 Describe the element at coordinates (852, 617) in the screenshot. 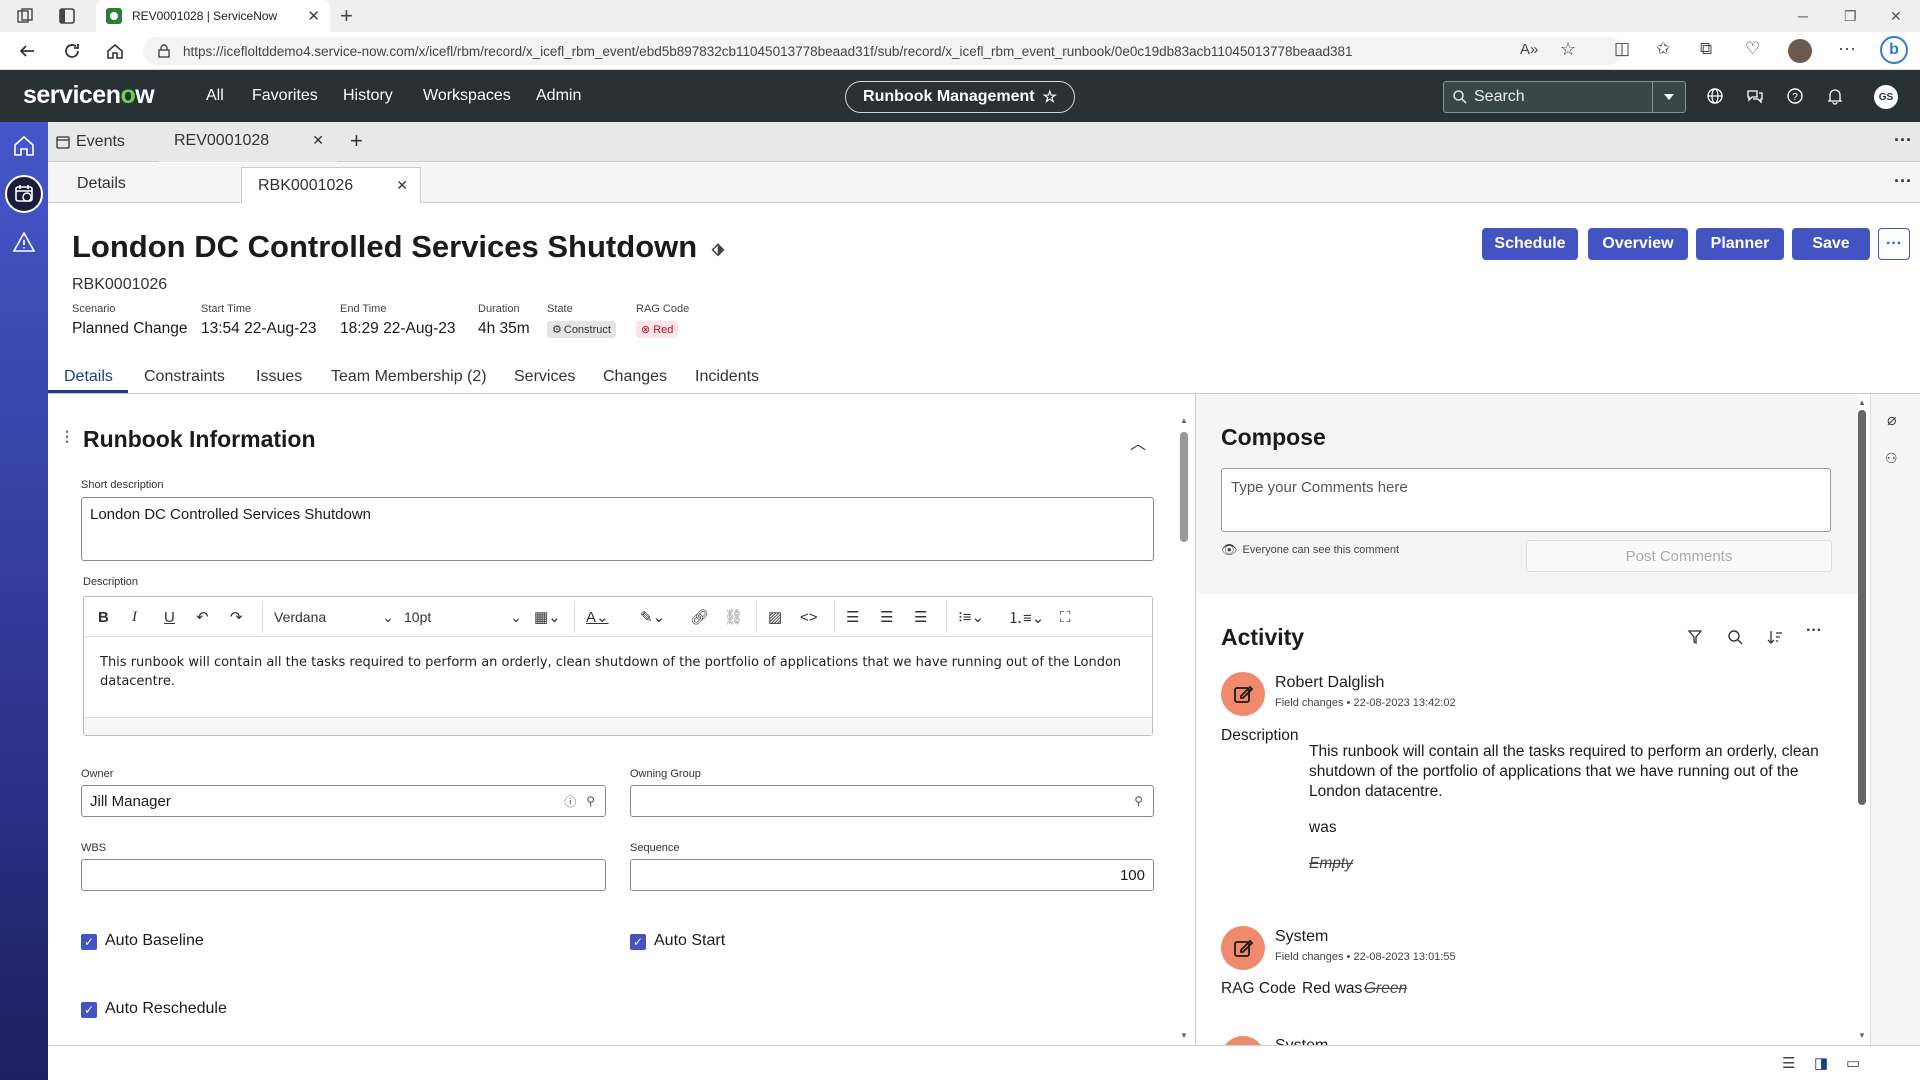

I see `align-left-icon: ☰` at that location.